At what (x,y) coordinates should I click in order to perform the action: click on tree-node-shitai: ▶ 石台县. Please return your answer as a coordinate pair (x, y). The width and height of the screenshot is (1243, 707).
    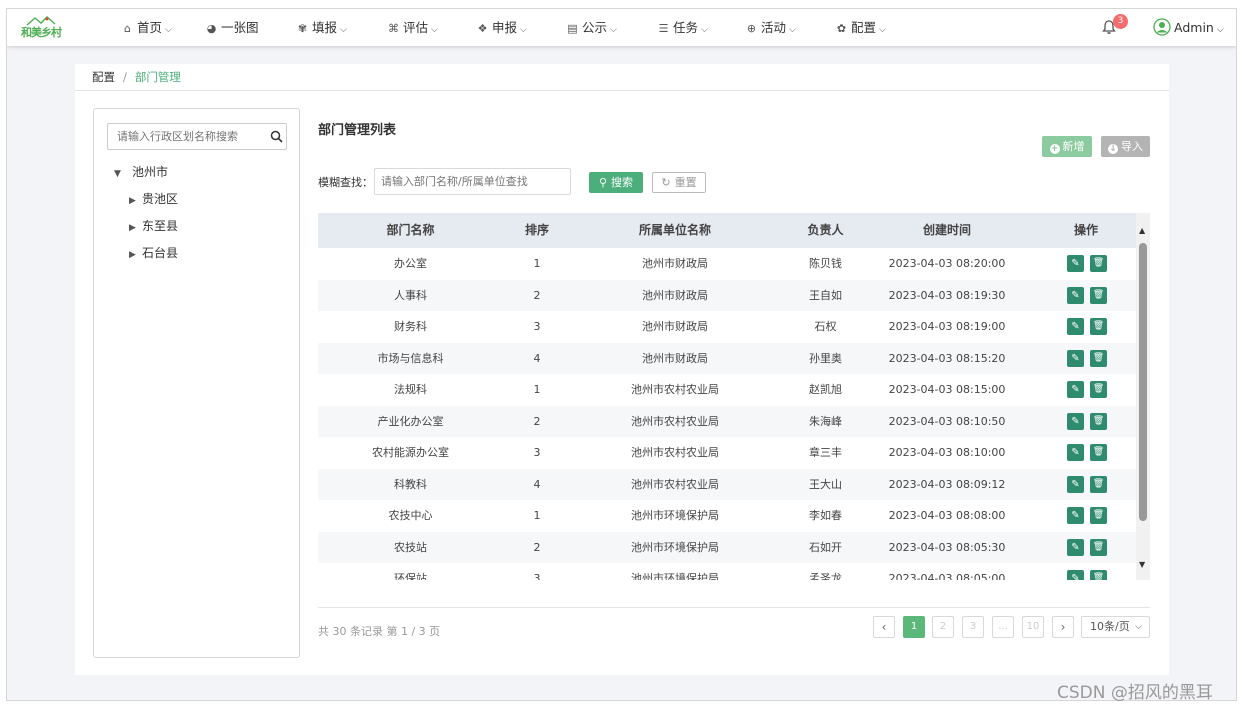
    Looking at the image, I should click on (153, 252).